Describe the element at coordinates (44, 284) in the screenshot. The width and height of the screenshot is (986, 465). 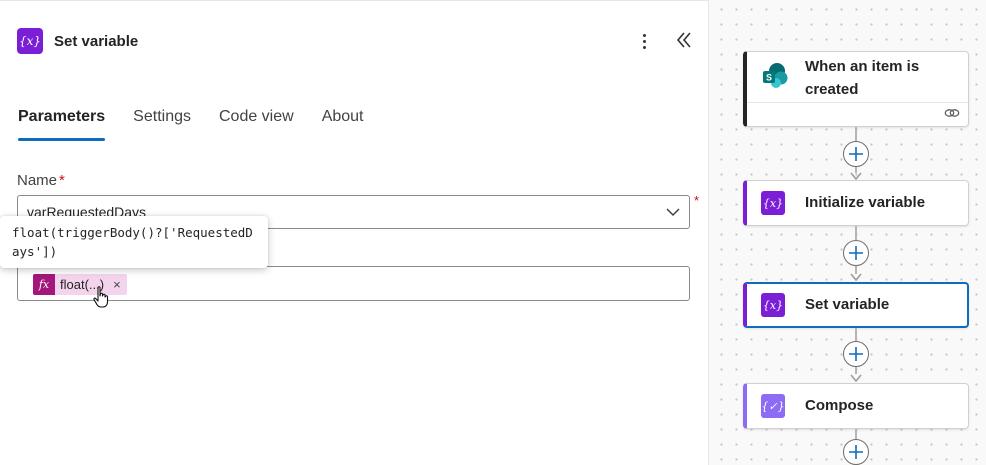
I see `function-icon: fx` at that location.